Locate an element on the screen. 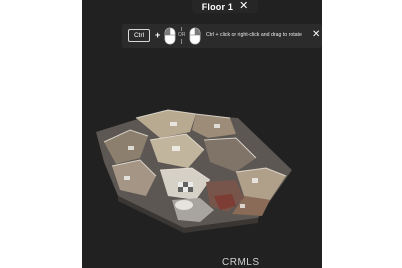 The height and width of the screenshot is (268, 402). floor-label: Floor 1 is located at coordinates (217, 6).